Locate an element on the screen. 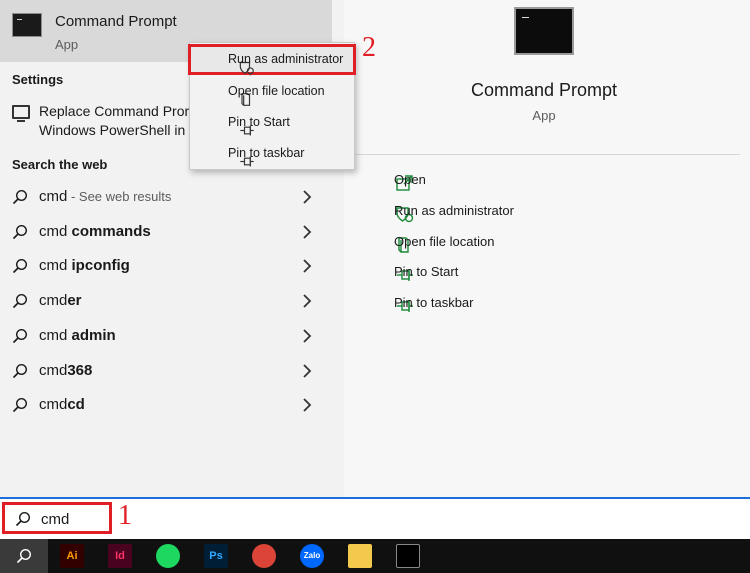 Image resolution: width=750 pixels, height=573 pixels. taskbar-app-label: Id is located at coordinates (120, 556).